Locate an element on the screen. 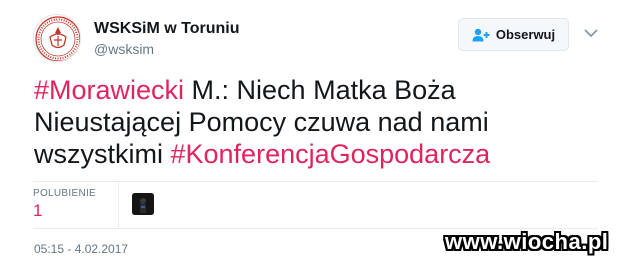 The image size is (620, 263). watermark: www.wiocha.pl is located at coordinates (527, 241).